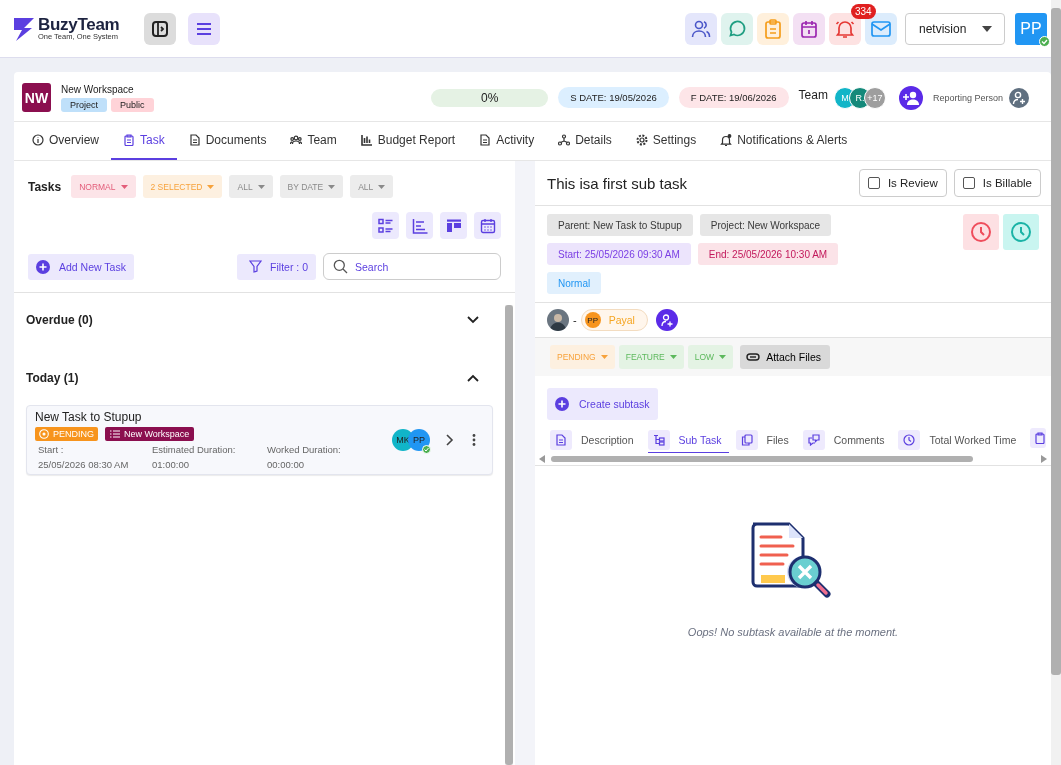  I want to click on board-view-button, so click(453, 225).